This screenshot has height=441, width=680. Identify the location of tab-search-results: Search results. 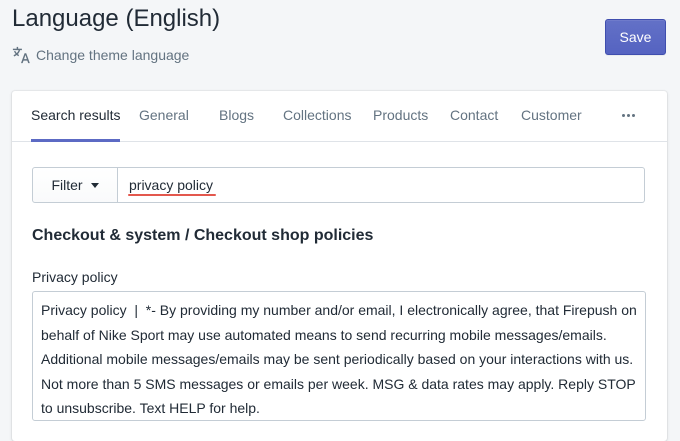
(76, 116).